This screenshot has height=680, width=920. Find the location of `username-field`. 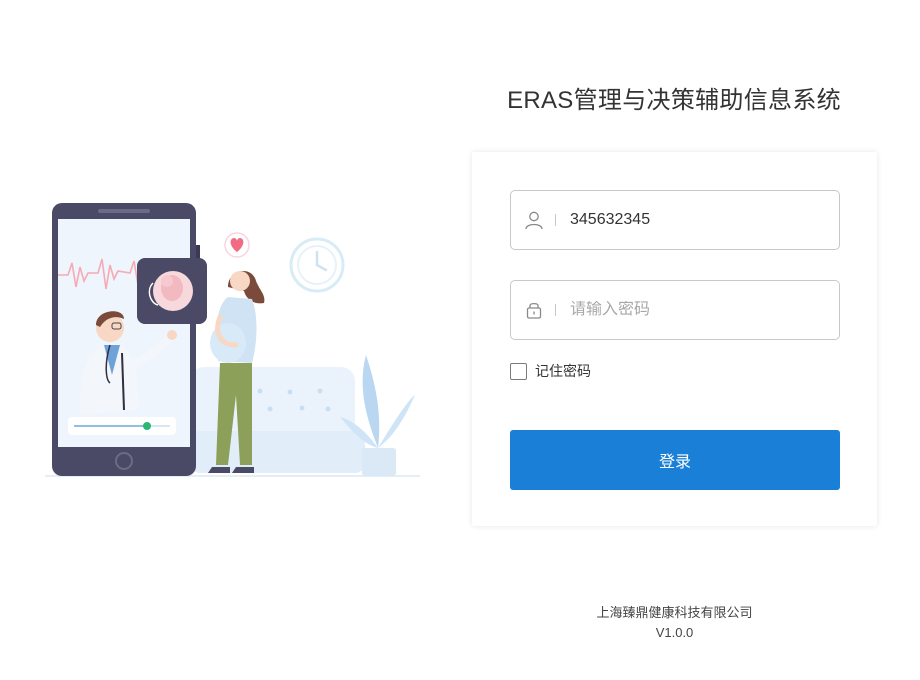

username-field is located at coordinates (675, 220).